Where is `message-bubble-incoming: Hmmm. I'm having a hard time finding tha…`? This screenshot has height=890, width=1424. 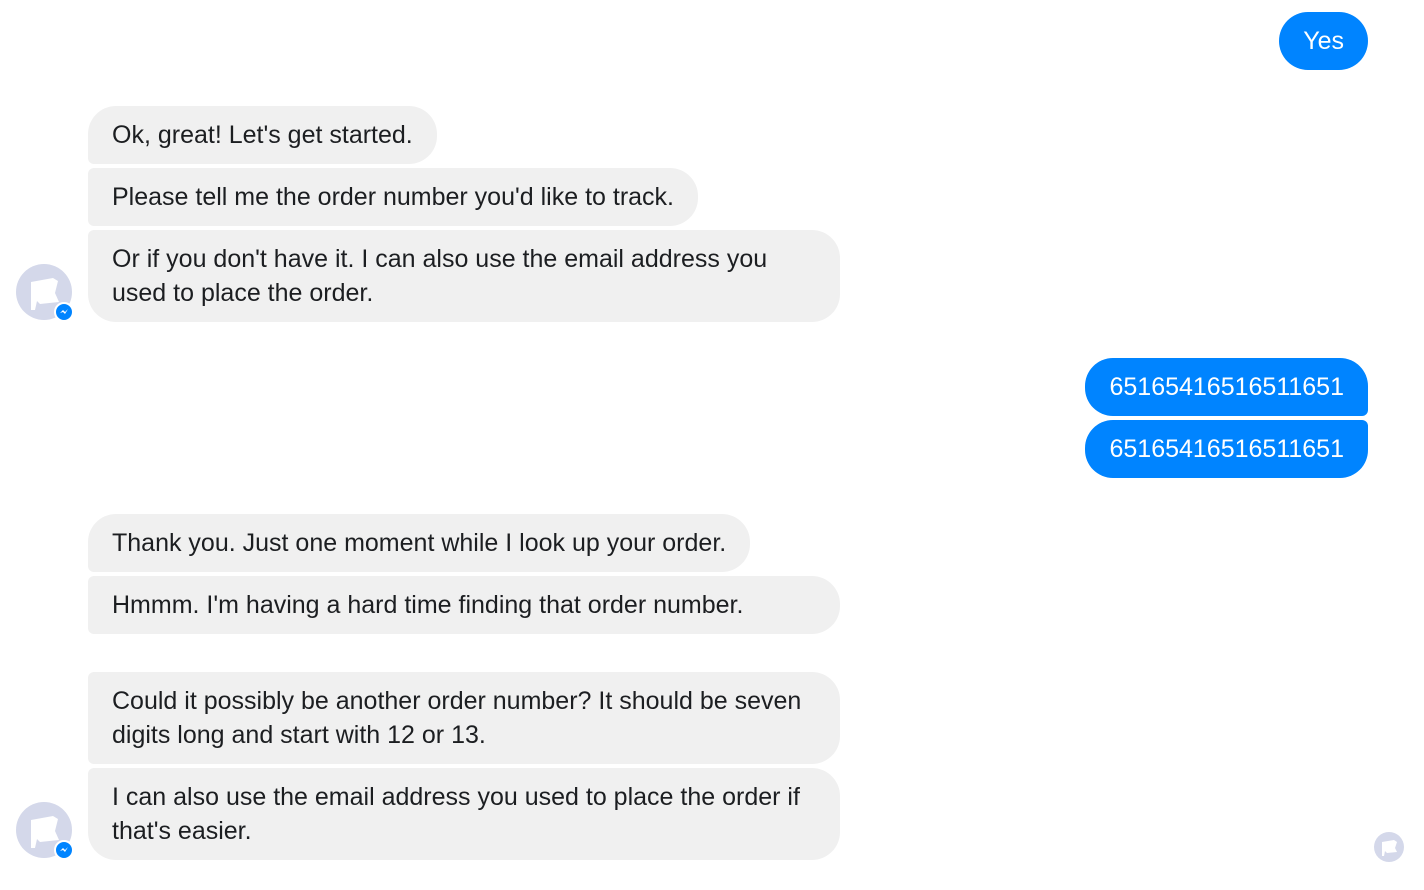 message-bubble-incoming: Hmmm. I'm having a hard time finding tha… is located at coordinates (464, 605).